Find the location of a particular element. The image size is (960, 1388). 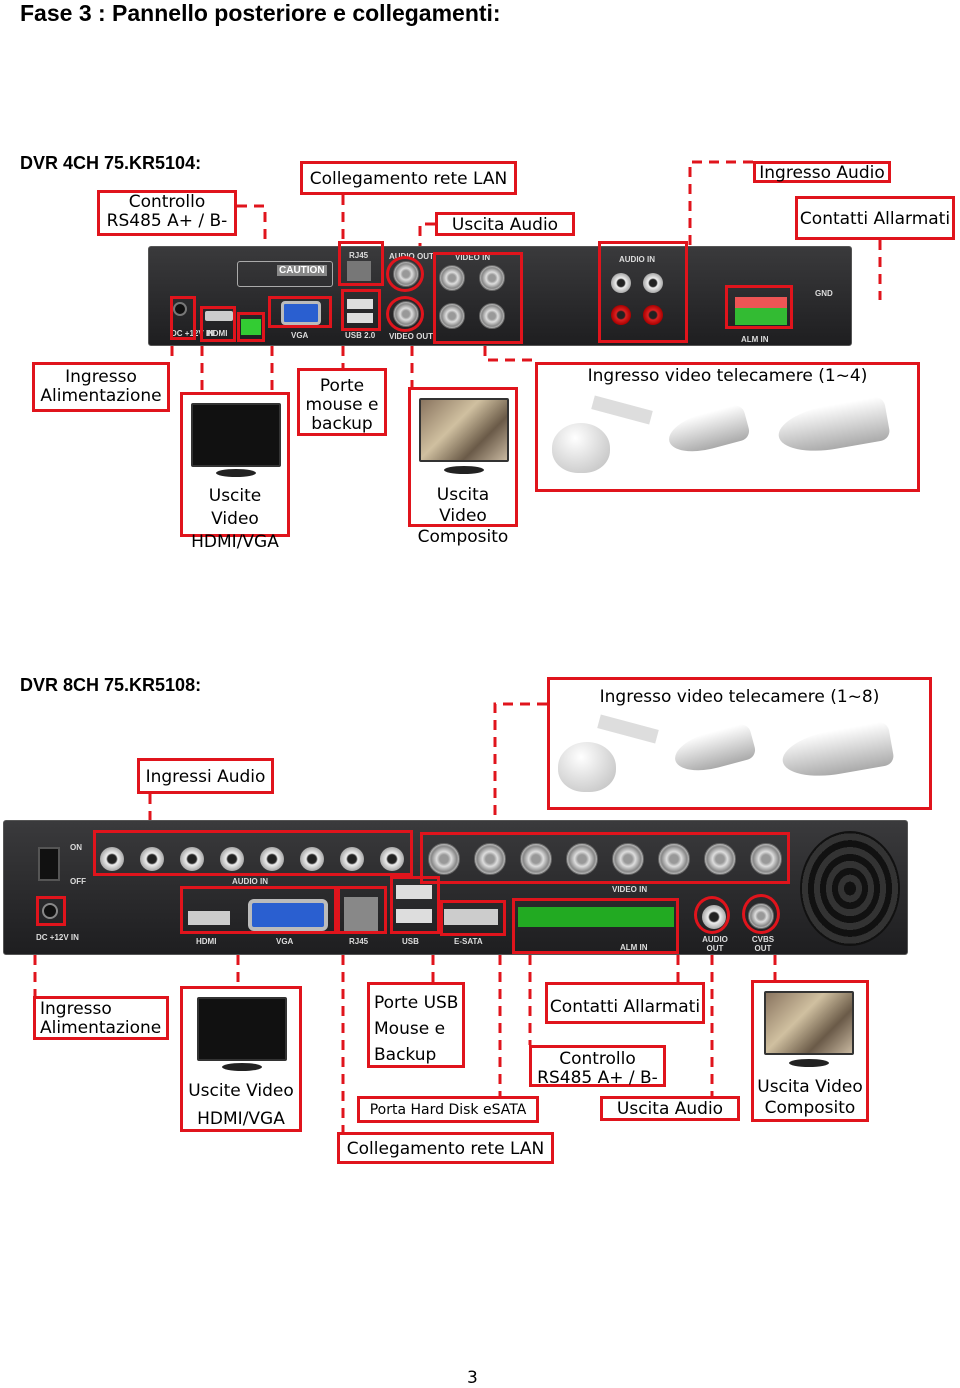

dvr8-usb-label: Porte USB Mouse e Backup is located at coordinates (416, 1025).